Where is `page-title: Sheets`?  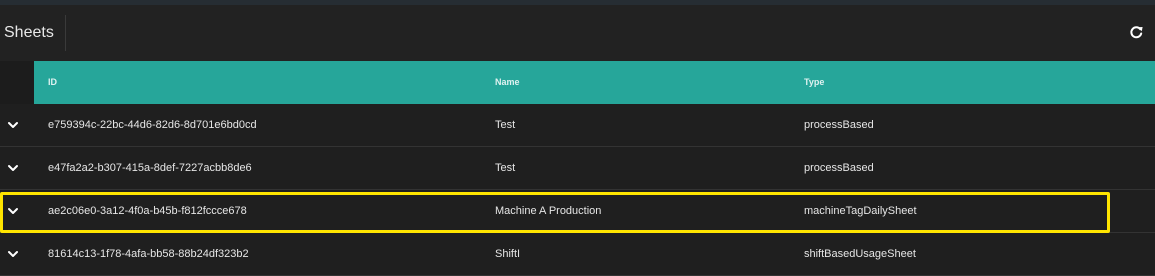 page-title: Sheets is located at coordinates (29, 32).